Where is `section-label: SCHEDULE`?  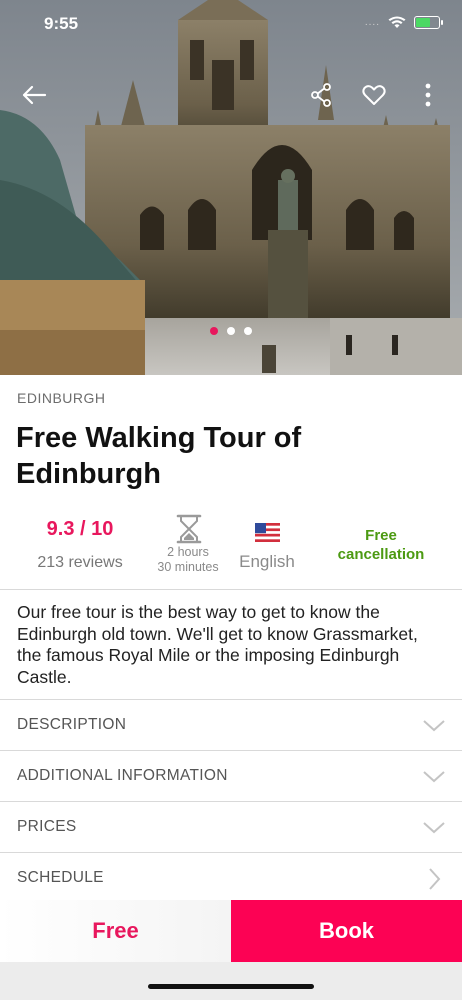 section-label: SCHEDULE is located at coordinates (60, 877).